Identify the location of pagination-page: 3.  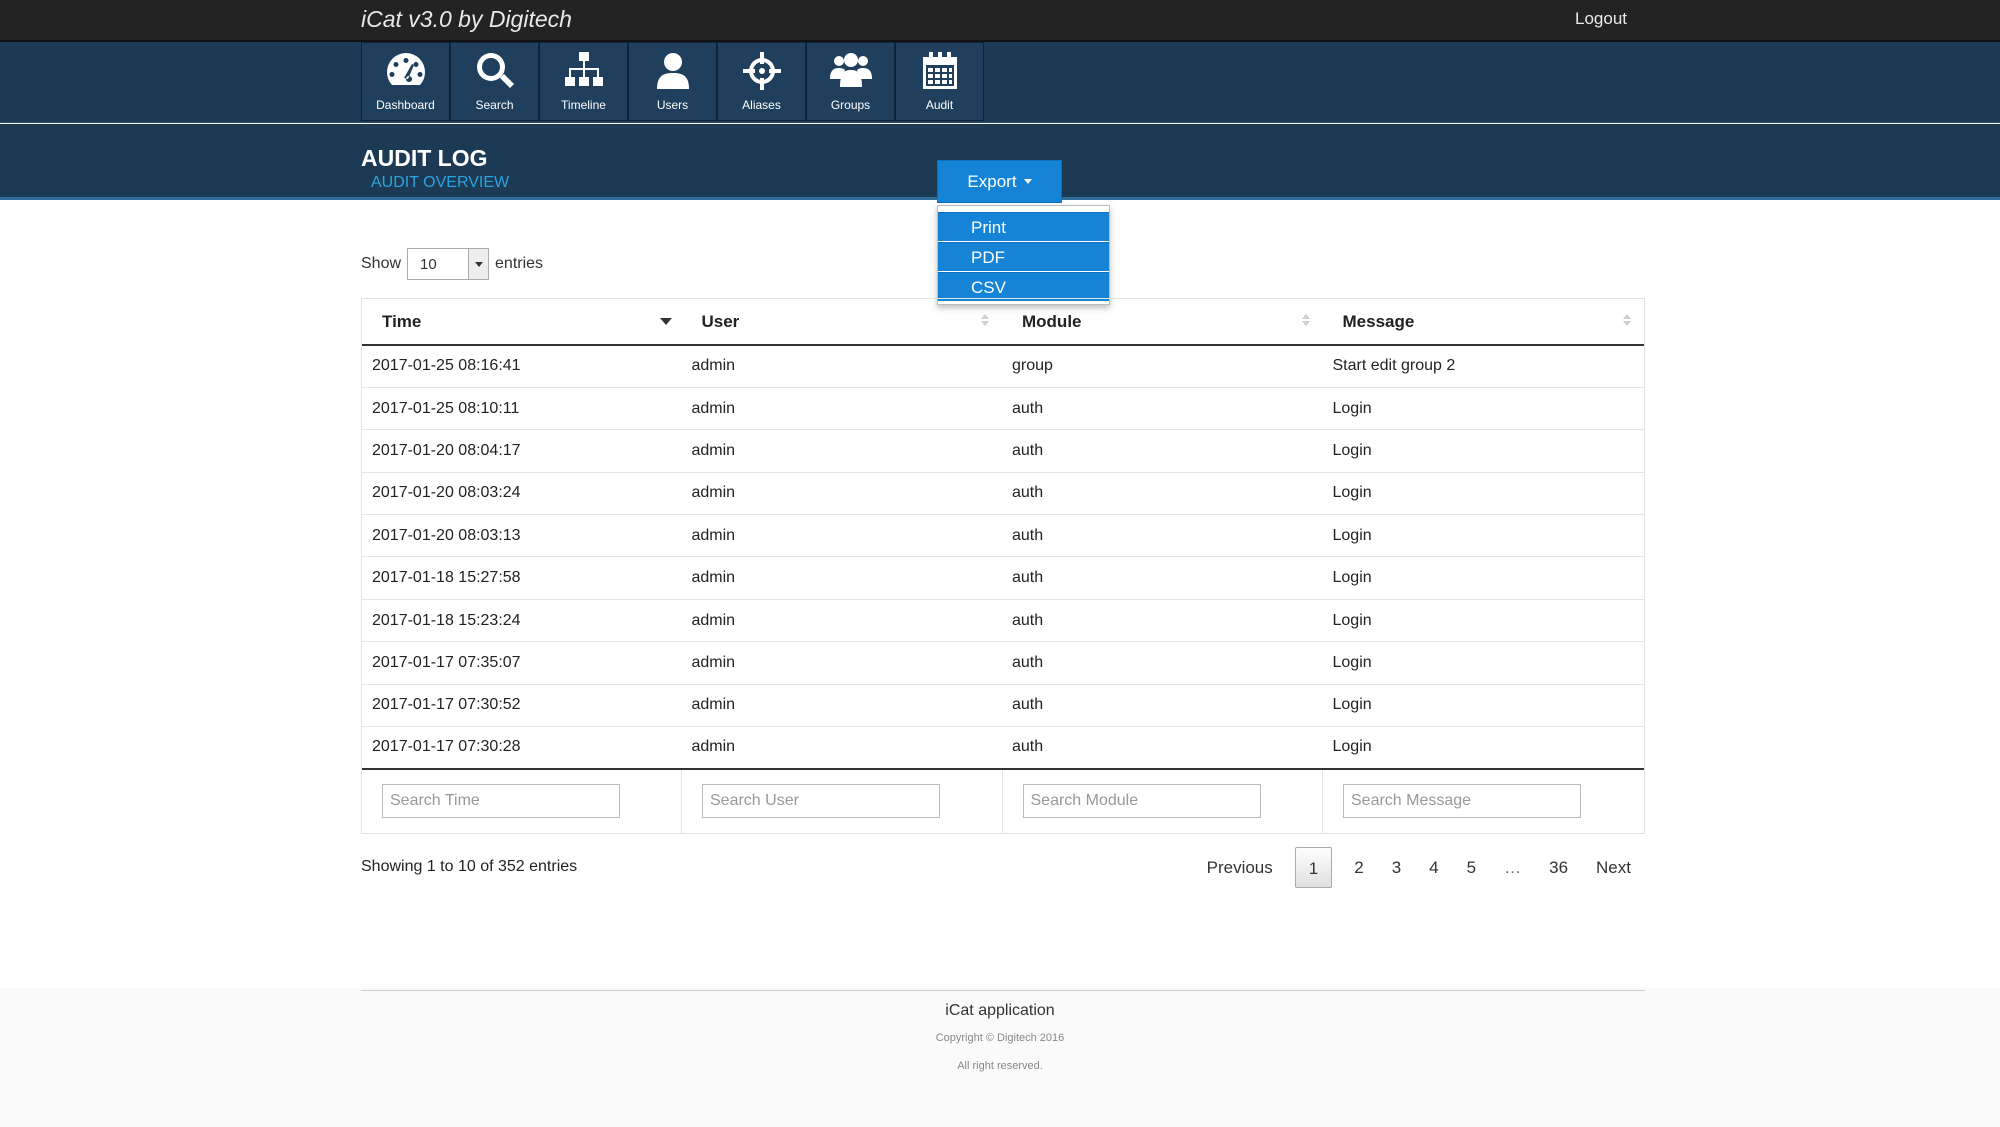
(1396, 867).